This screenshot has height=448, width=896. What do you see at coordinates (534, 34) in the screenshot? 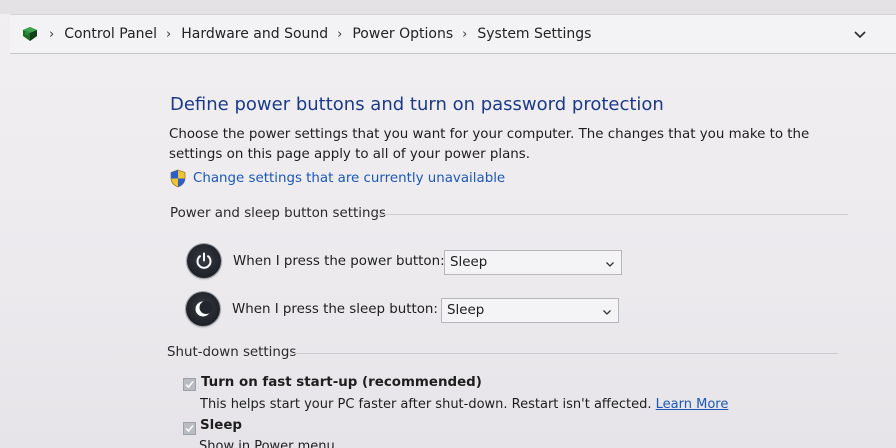
I see `breadcrumb-system-settings: System Settings` at bounding box center [534, 34].